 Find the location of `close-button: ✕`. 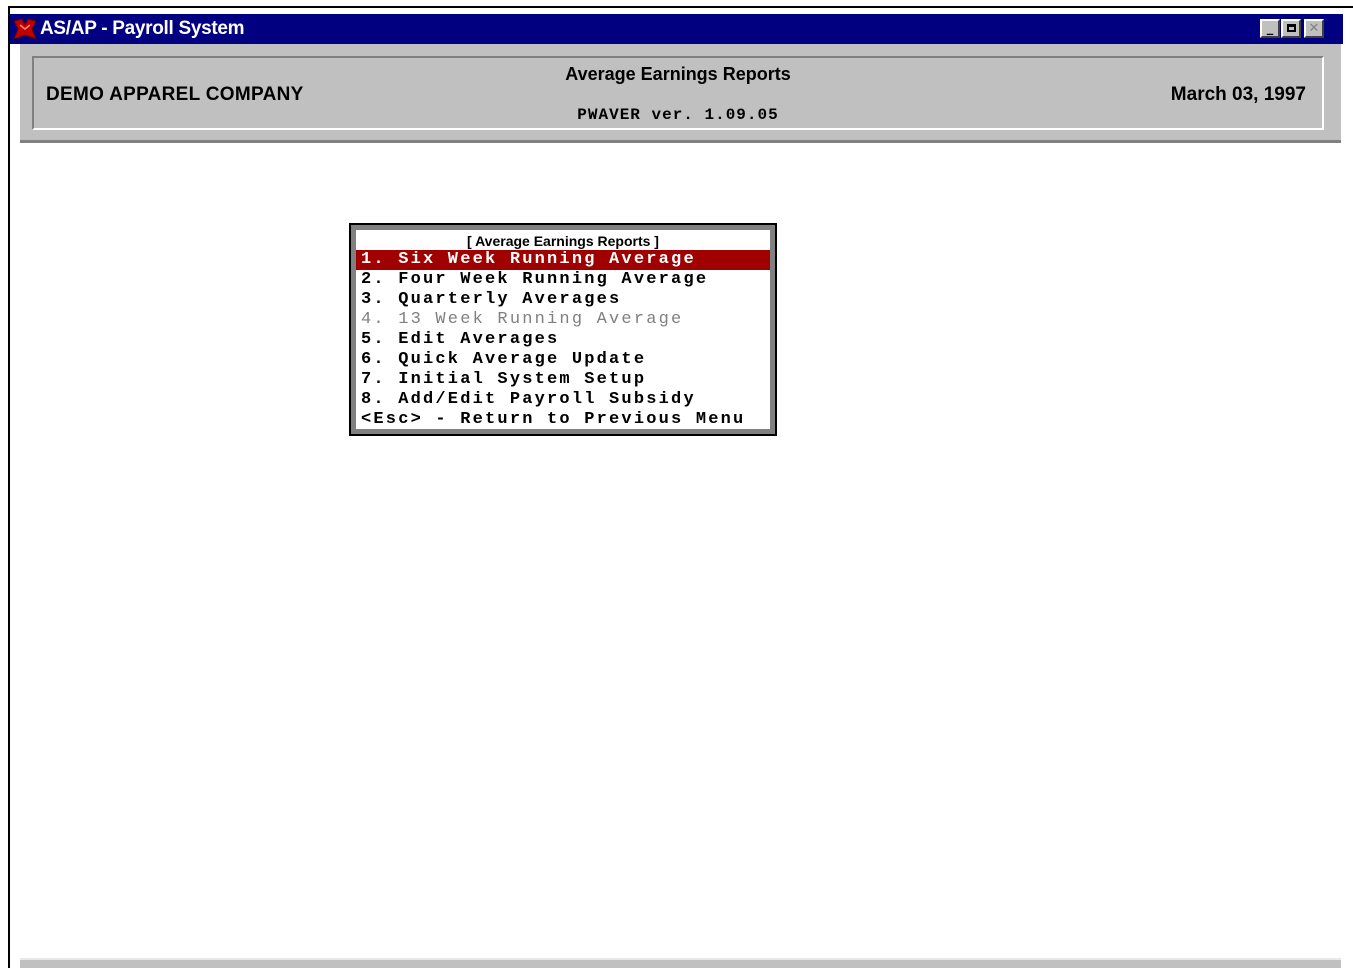

close-button: ✕ is located at coordinates (1314, 28).